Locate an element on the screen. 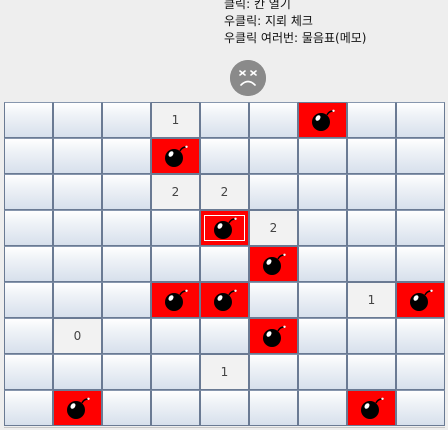  instruction-right-click: 우클릭: 지뢰 체크 is located at coordinates (268, 21).